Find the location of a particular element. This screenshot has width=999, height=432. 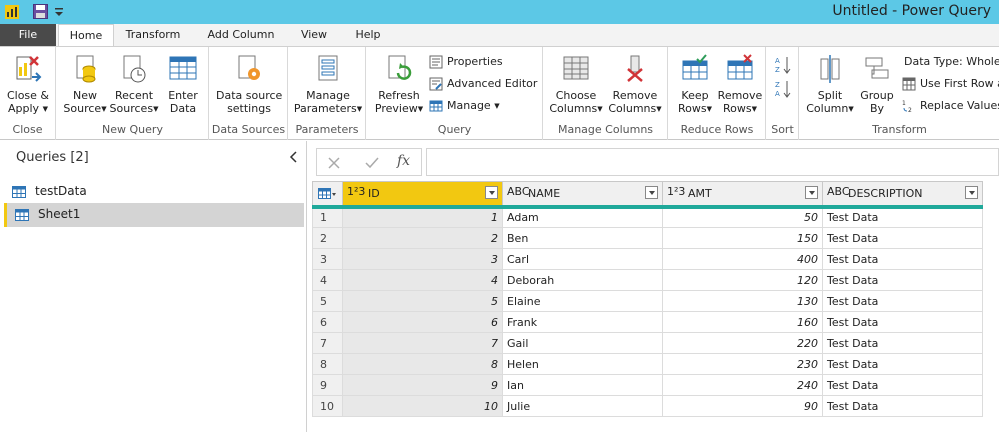

cell-amt: 240 is located at coordinates (742, 385).